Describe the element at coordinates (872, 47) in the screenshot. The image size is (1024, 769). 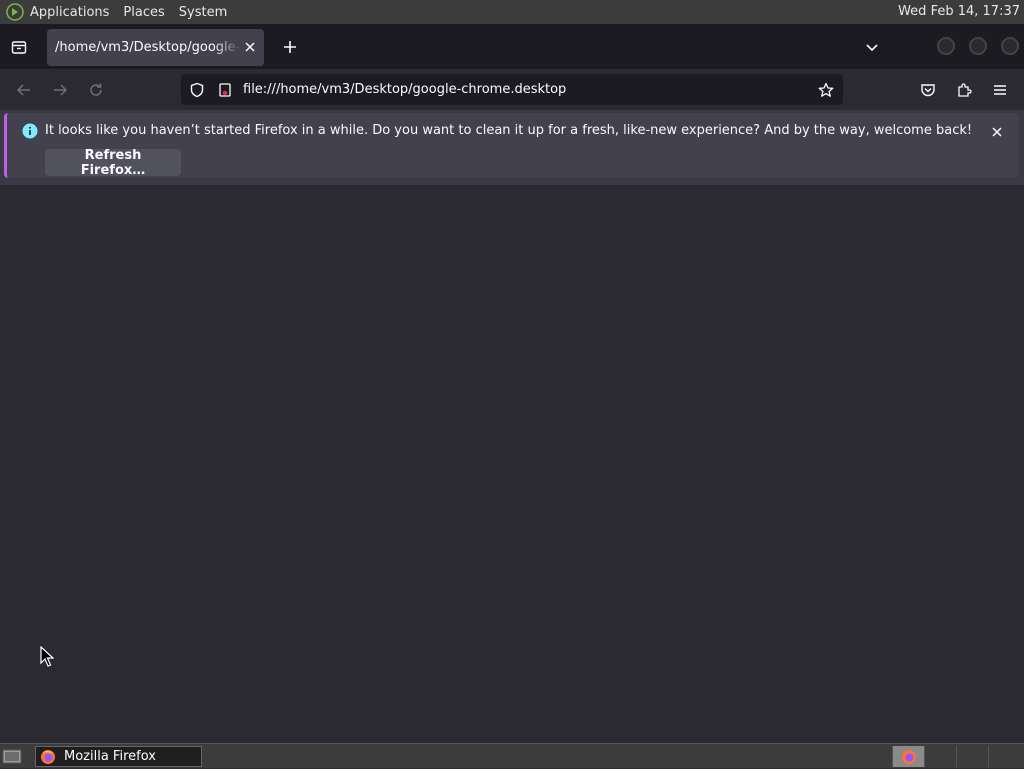
I see `chevron-down-icon` at that location.